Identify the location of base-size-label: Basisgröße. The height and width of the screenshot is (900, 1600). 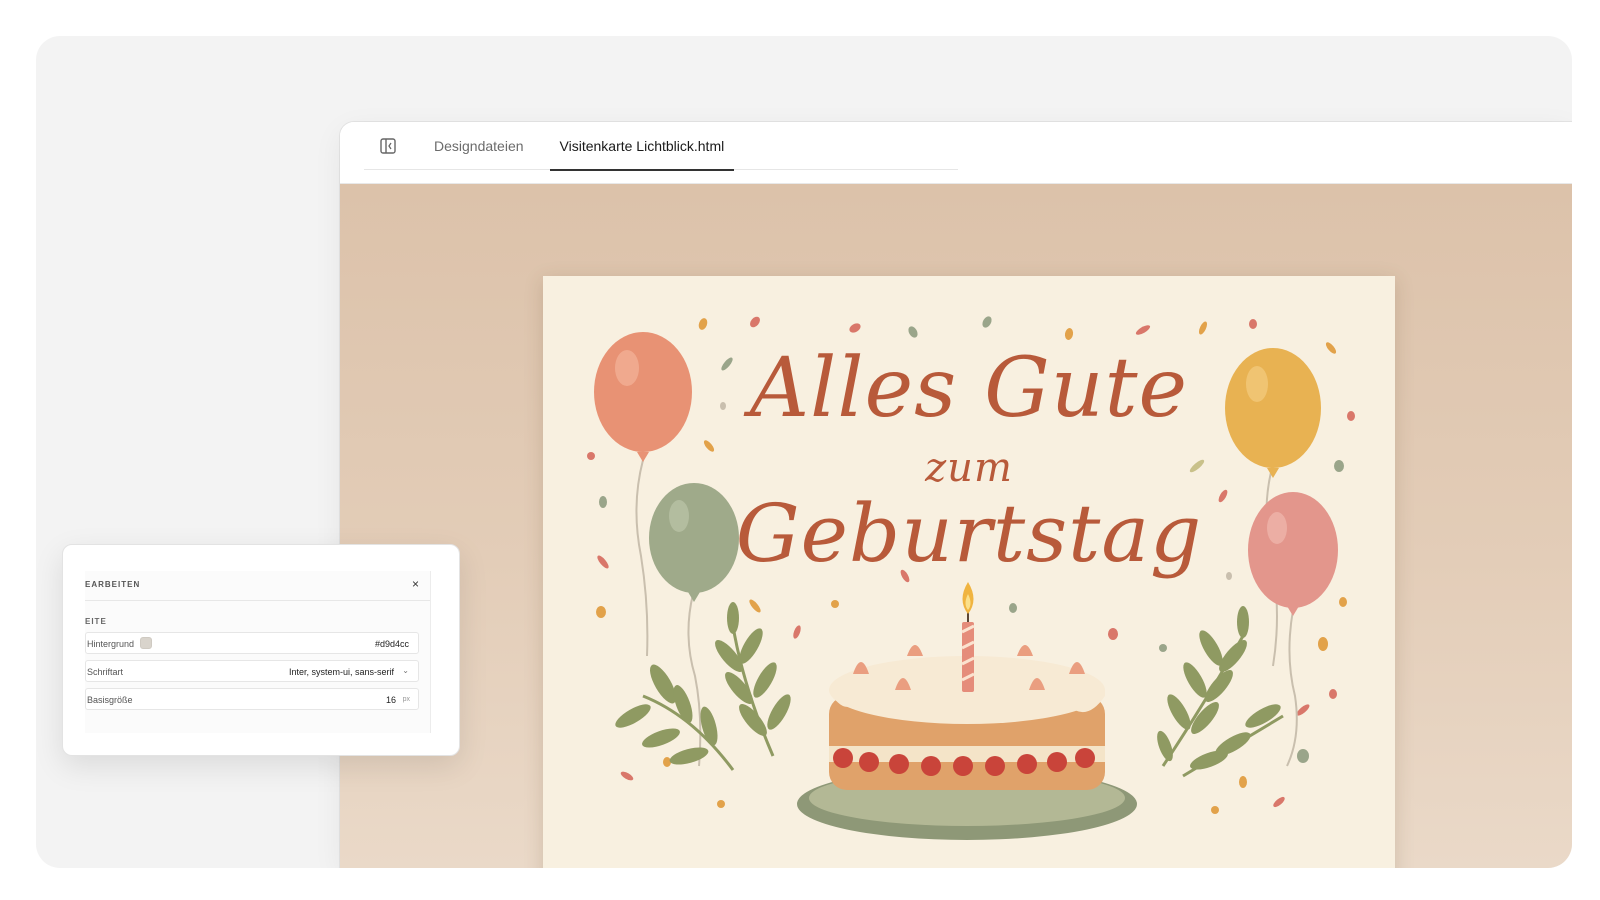
(110, 700).